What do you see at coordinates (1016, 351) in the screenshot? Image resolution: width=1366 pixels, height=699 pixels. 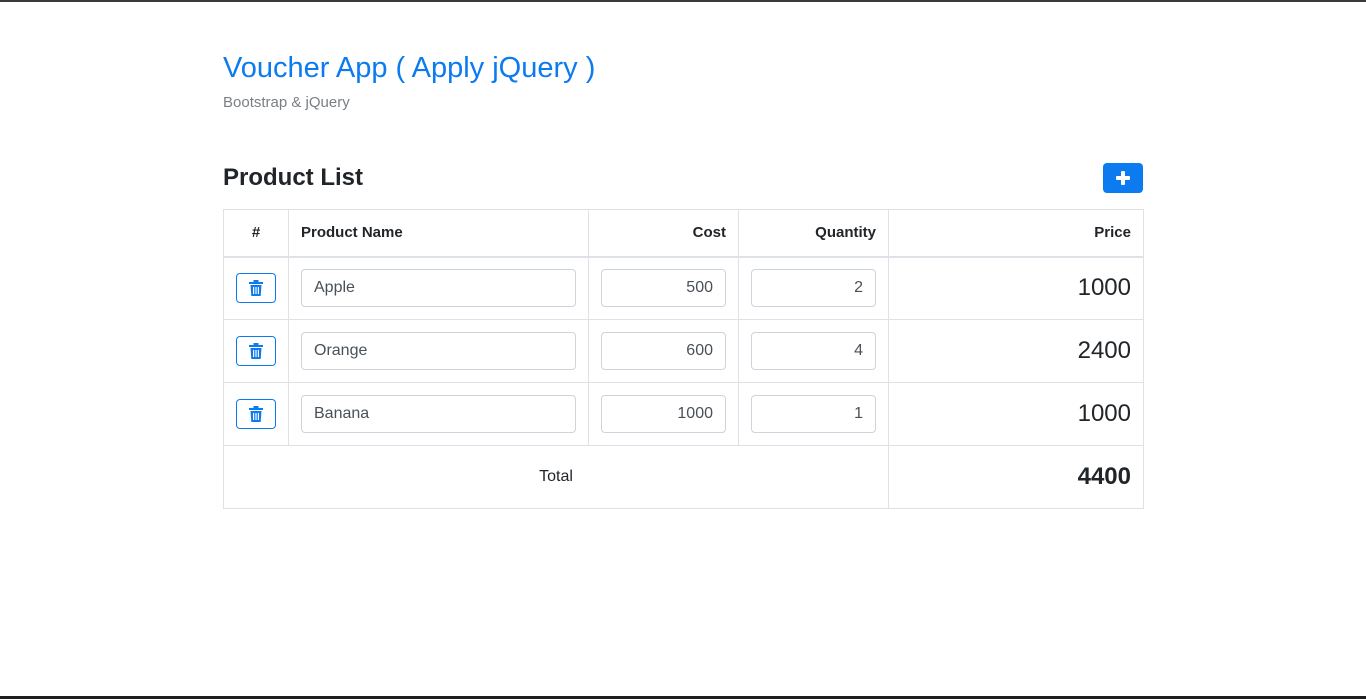 I see `price-cell: 2400` at bounding box center [1016, 351].